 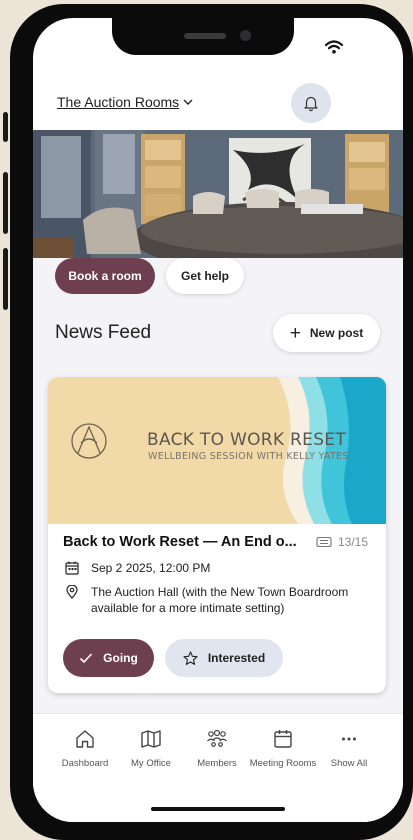 What do you see at coordinates (236, 658) in the screenshot?
I see `interested-label: Interested` at bounding box center [236, 658].